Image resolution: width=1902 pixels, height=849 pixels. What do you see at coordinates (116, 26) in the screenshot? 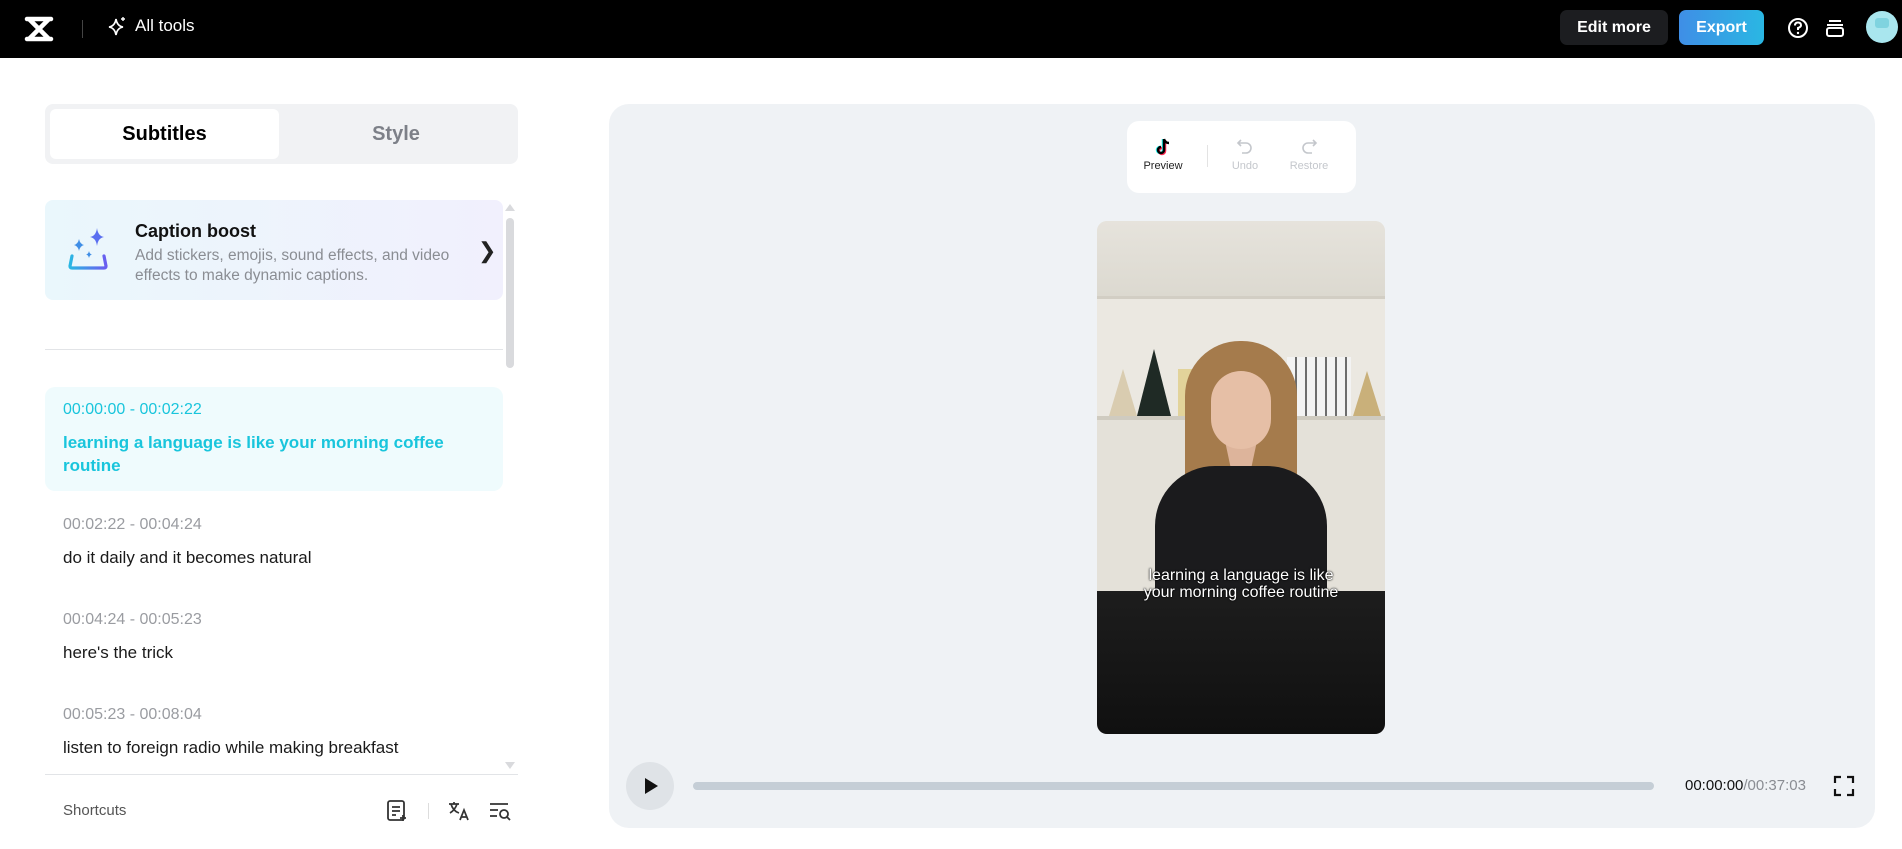
I see `sparkle-icon` at bounding box center [116, 26].